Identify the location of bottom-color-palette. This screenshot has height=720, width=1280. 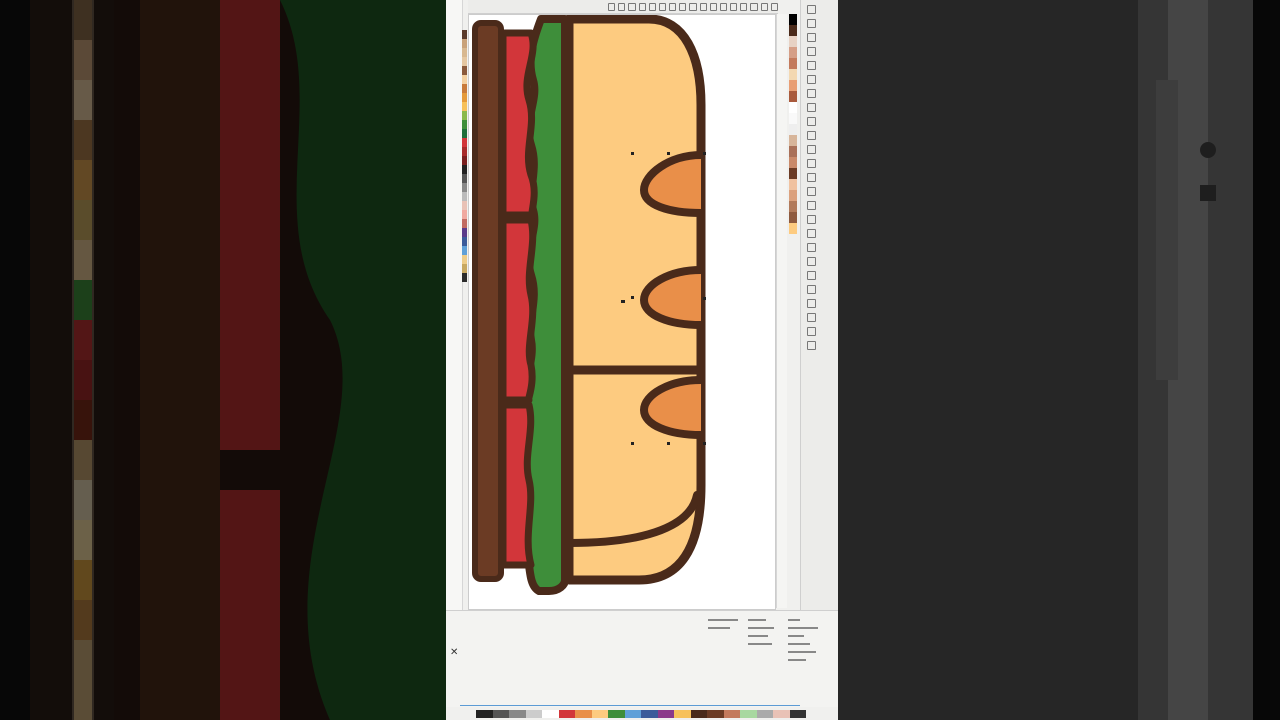
(641, 714).